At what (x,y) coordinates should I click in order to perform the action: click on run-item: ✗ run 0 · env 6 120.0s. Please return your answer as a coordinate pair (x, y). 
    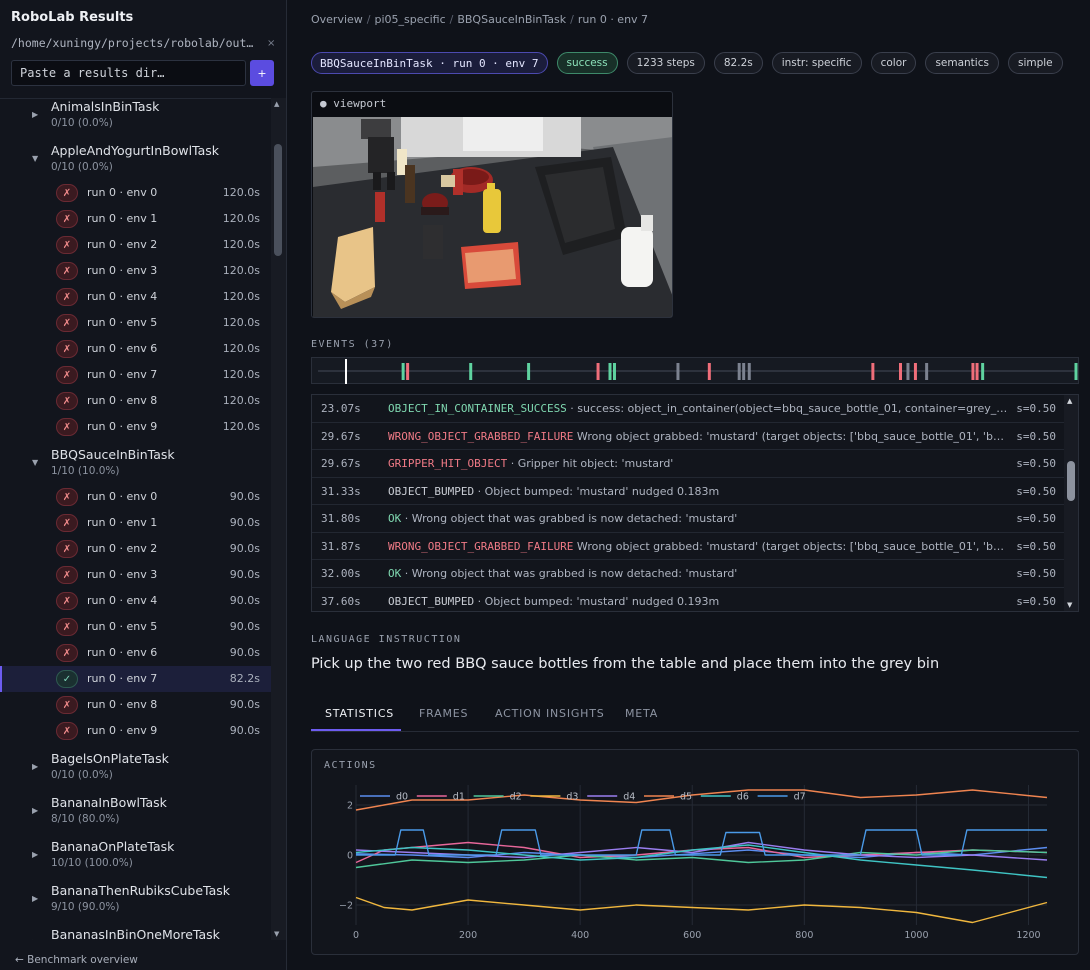
    Looking at the image, I should click on (135, 349).